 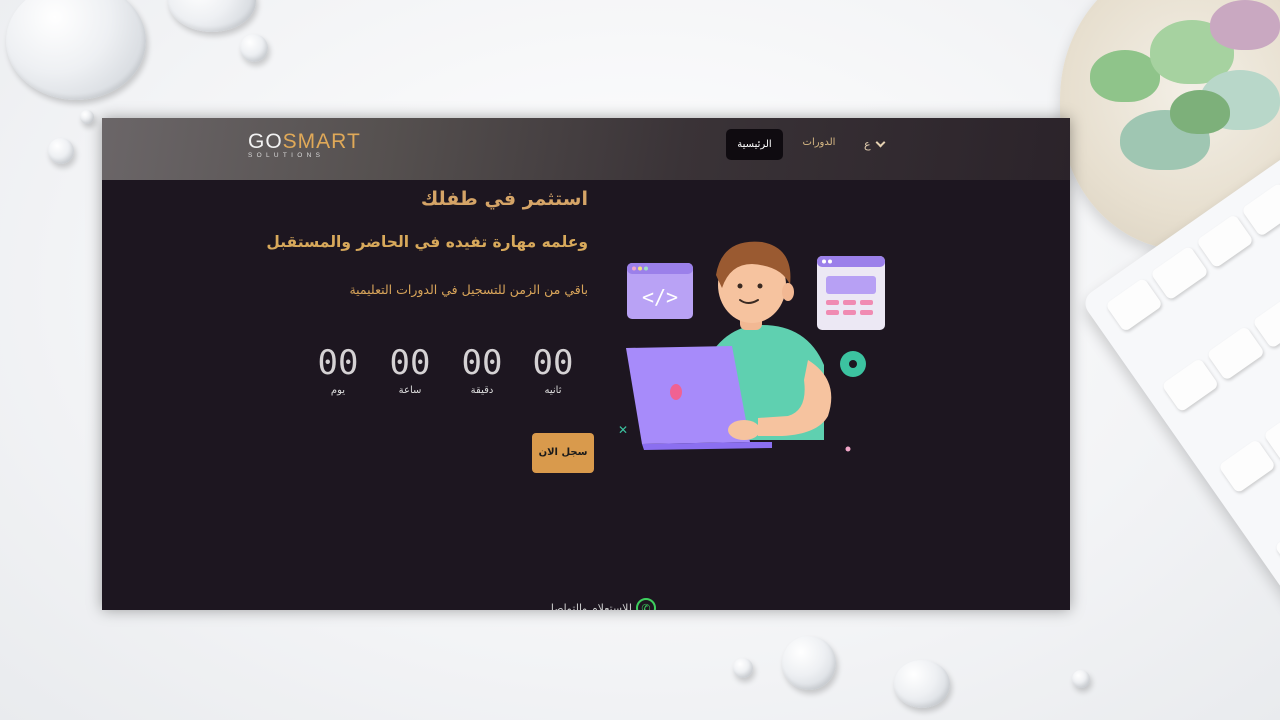 What do you see at coordinates (867, 144) in the screenshot?
I see `language-label: ع` at bounding box center [867, 144].